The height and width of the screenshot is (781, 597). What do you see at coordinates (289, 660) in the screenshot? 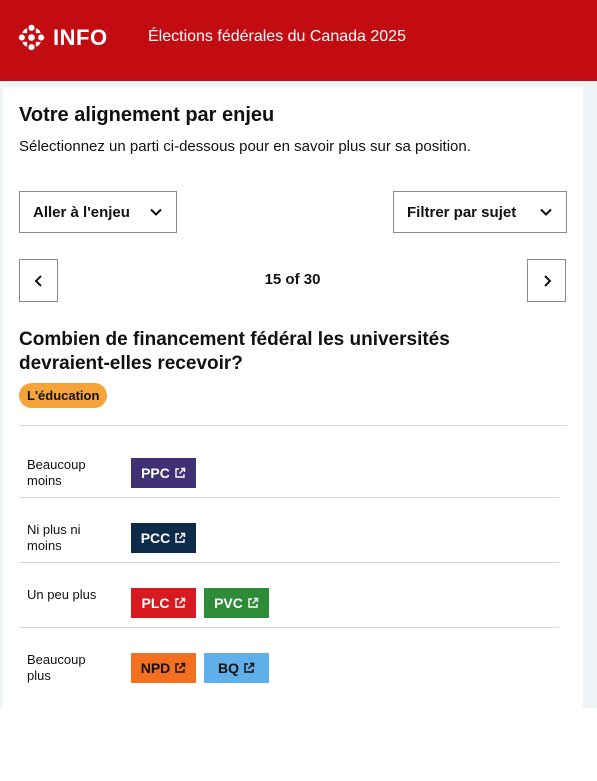
I see `answer-row: Beaucoup plus NPD BQ` at bounding box center [289, 660].